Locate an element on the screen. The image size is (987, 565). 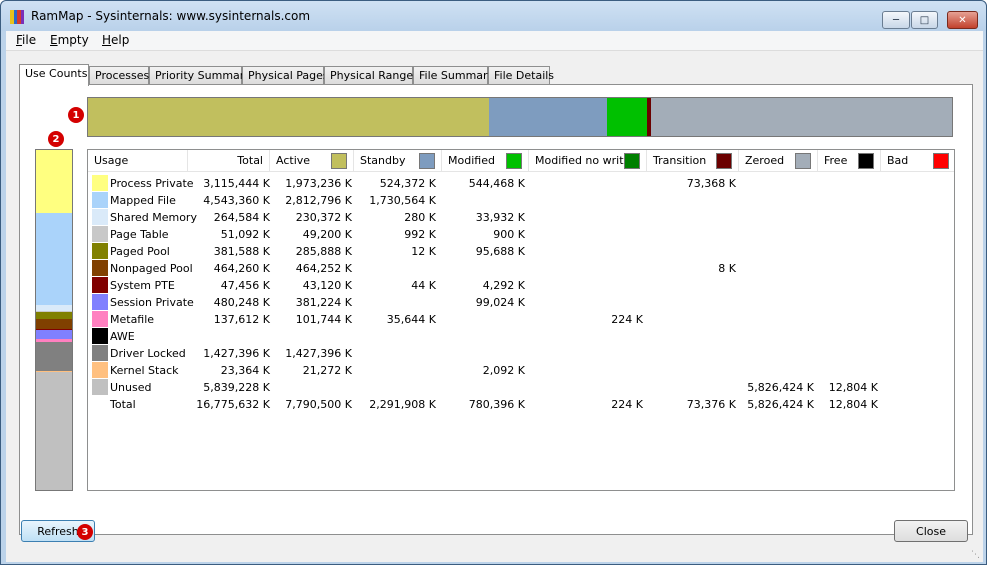
column-header-free: Free is located at coordinates (849, 161).